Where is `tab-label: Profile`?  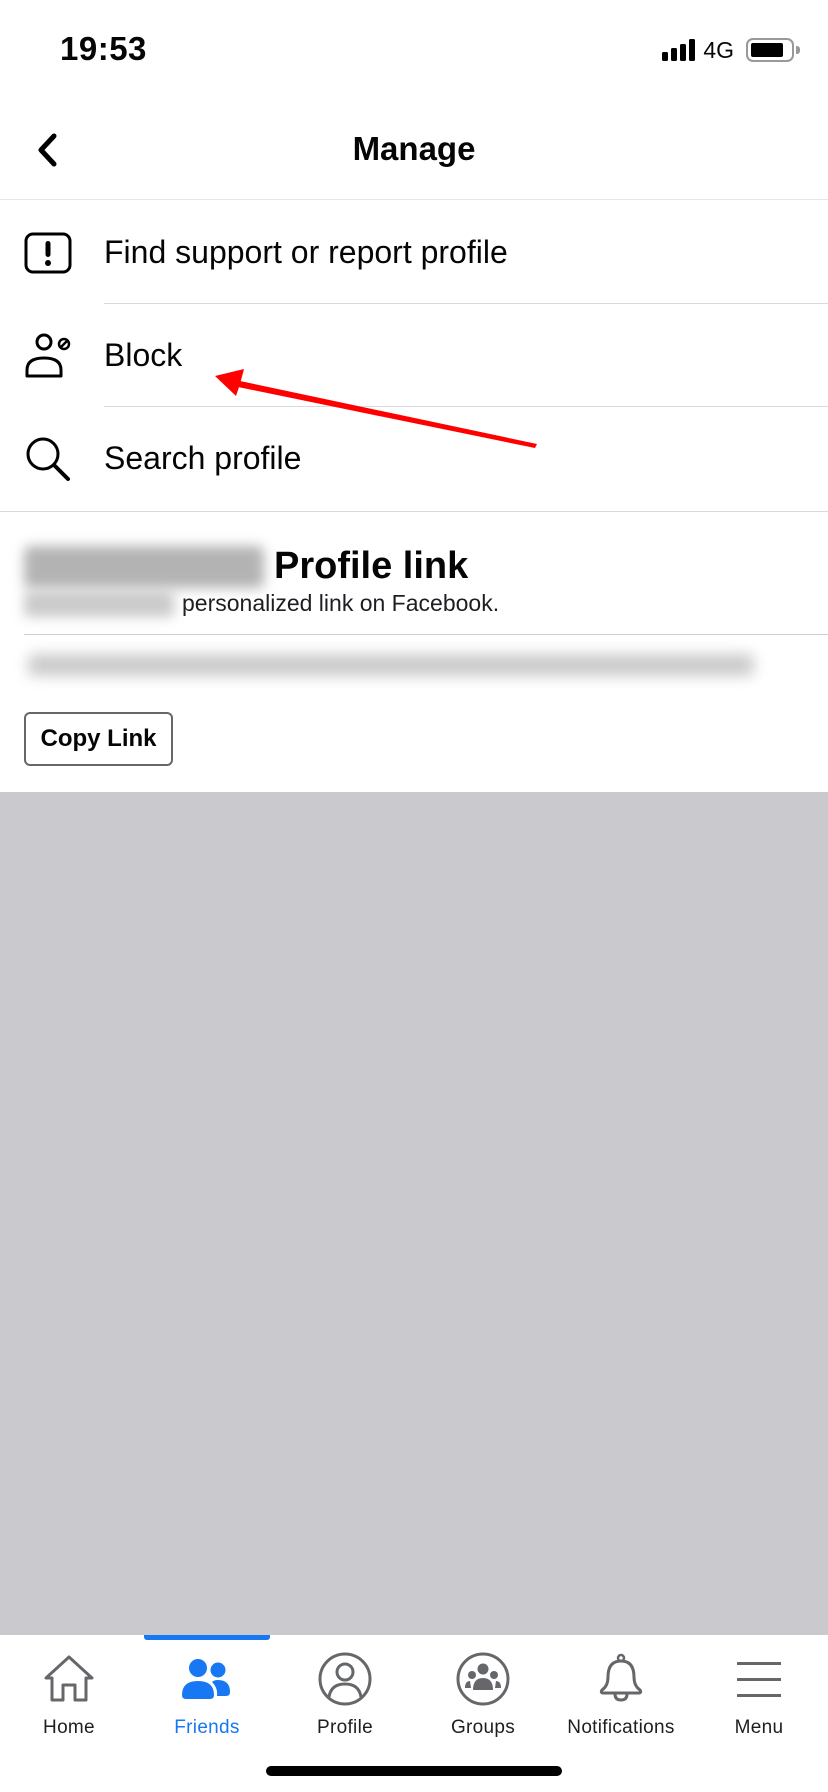
tab-label: Profile is located at coordinates (345, 1727).